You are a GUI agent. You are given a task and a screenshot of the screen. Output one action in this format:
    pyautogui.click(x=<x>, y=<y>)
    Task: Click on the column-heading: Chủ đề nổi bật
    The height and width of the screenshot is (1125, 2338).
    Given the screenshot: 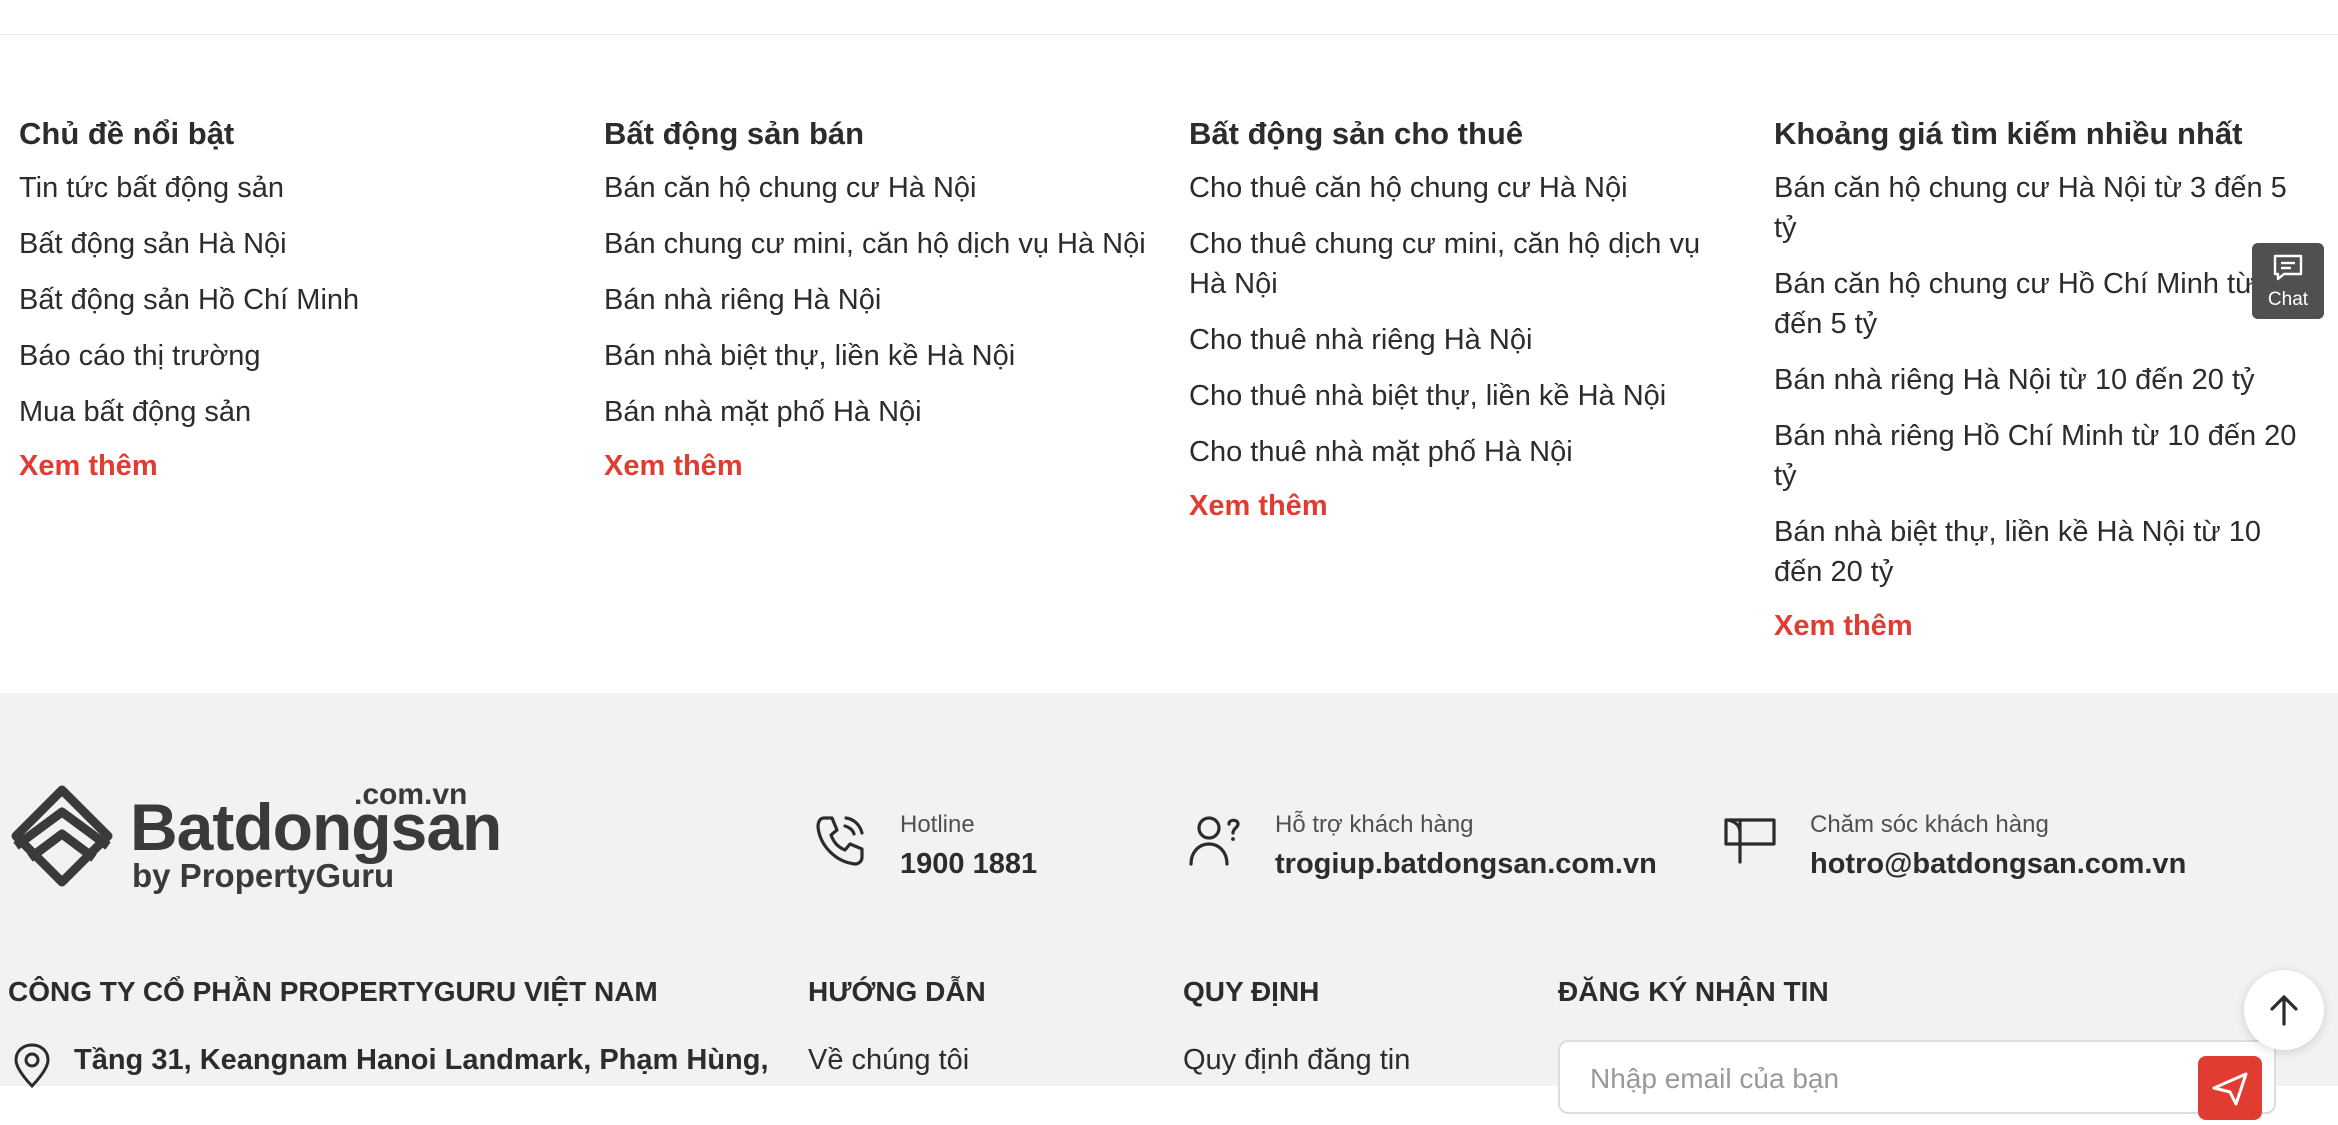 What is the action you would take?
    pyautogui.click(x=127, y=133)
    